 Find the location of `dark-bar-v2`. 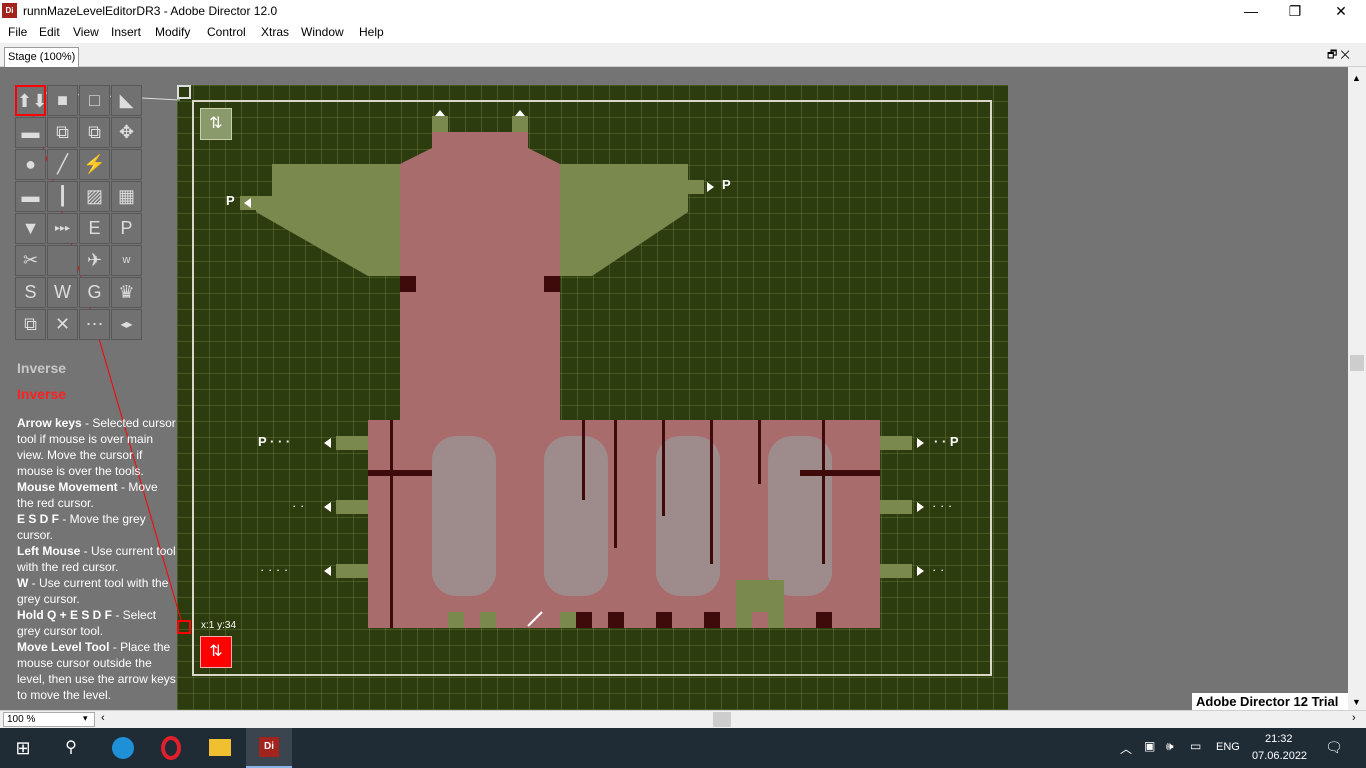

dark-bar-v2 is located at coordinates (583, 460).